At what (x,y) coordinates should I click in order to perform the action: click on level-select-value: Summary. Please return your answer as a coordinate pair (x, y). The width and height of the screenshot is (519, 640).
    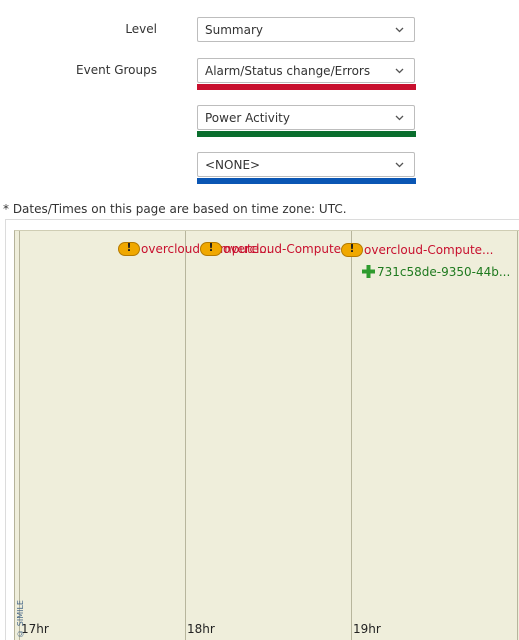
    Looking at the image, I should click on (234, 30).